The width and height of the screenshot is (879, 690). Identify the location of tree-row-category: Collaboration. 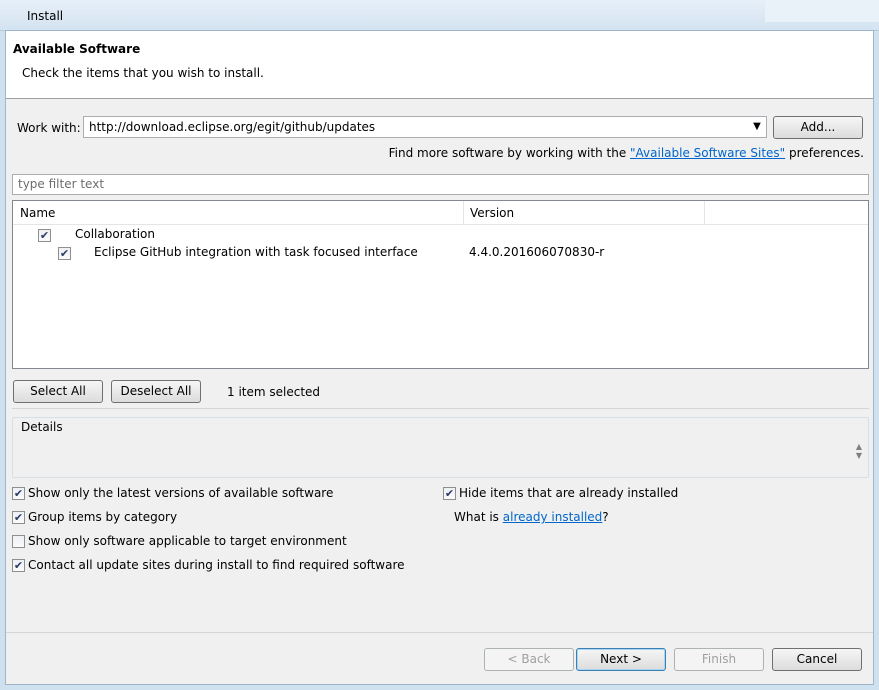
(115, 234).